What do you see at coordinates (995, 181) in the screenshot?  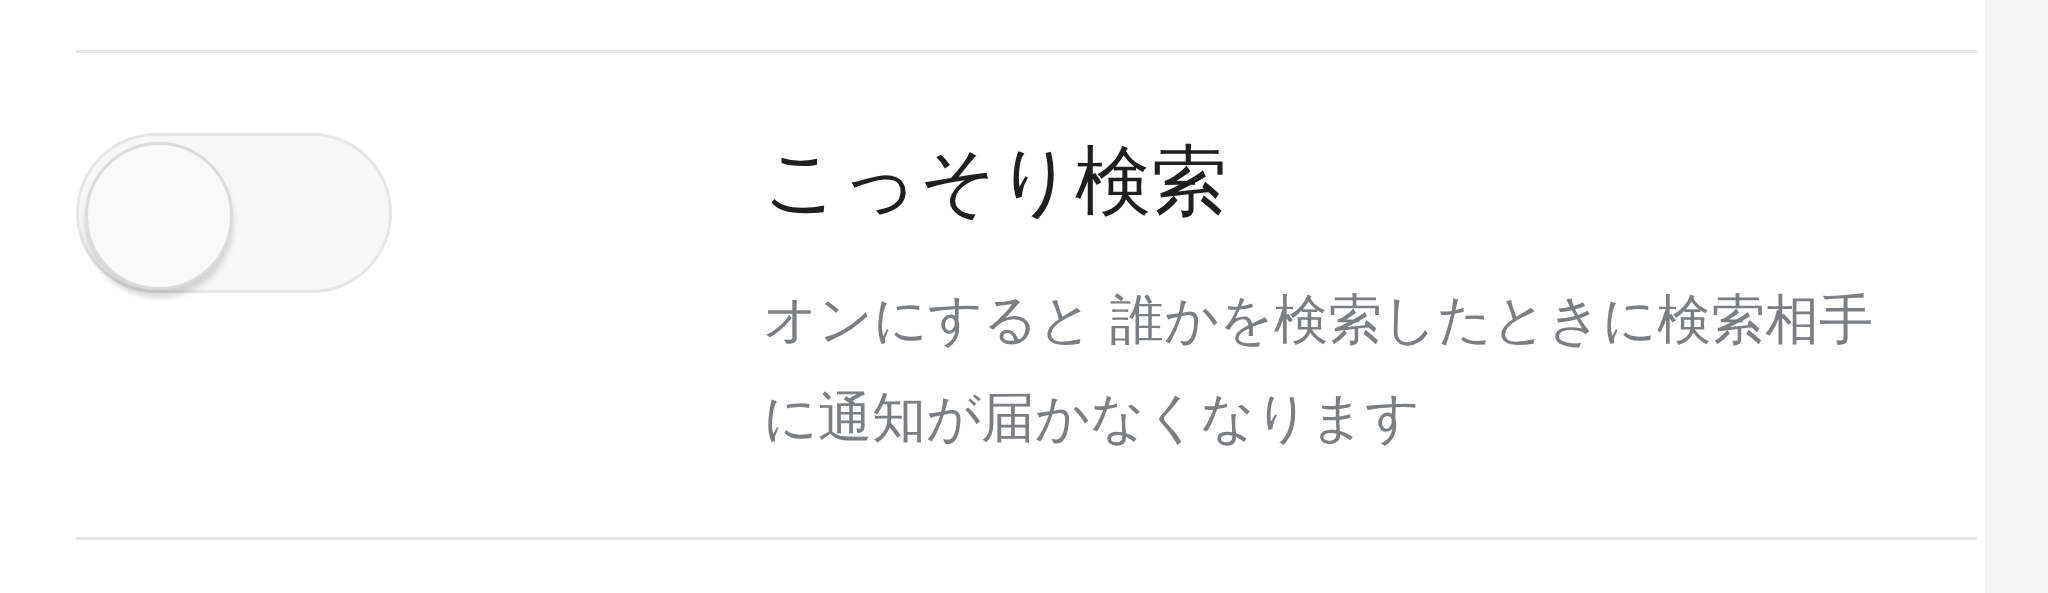 I see `setting-title: こっそり検索` at bounding box center [995, 181].